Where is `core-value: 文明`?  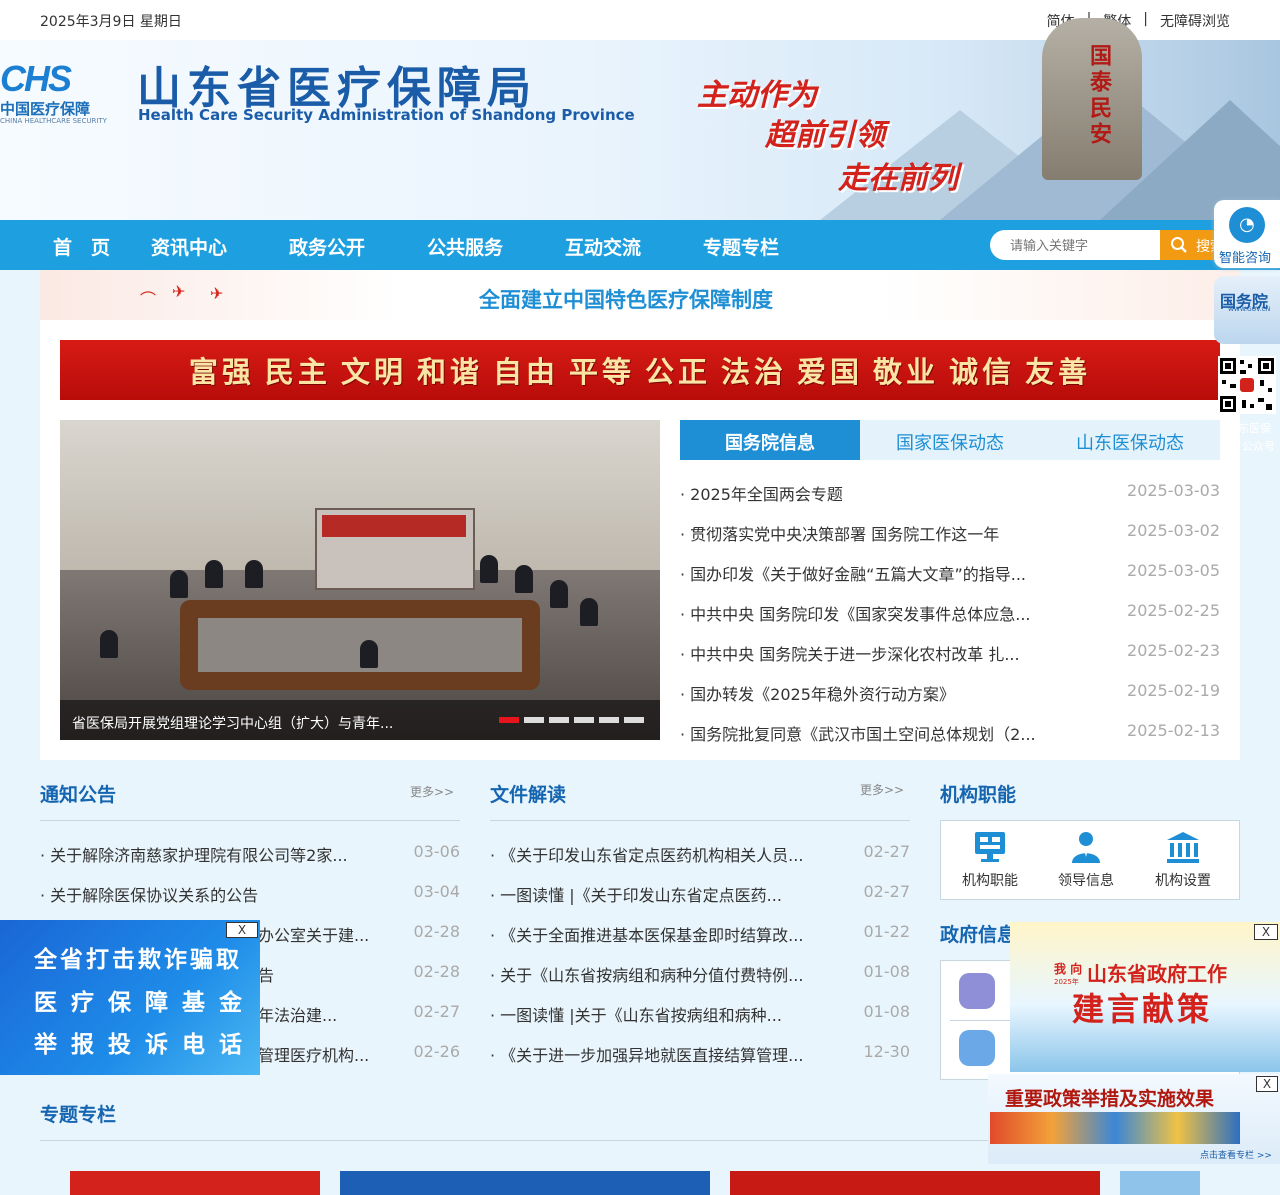 core-value: 文明 is located at coordinates (373, 372).